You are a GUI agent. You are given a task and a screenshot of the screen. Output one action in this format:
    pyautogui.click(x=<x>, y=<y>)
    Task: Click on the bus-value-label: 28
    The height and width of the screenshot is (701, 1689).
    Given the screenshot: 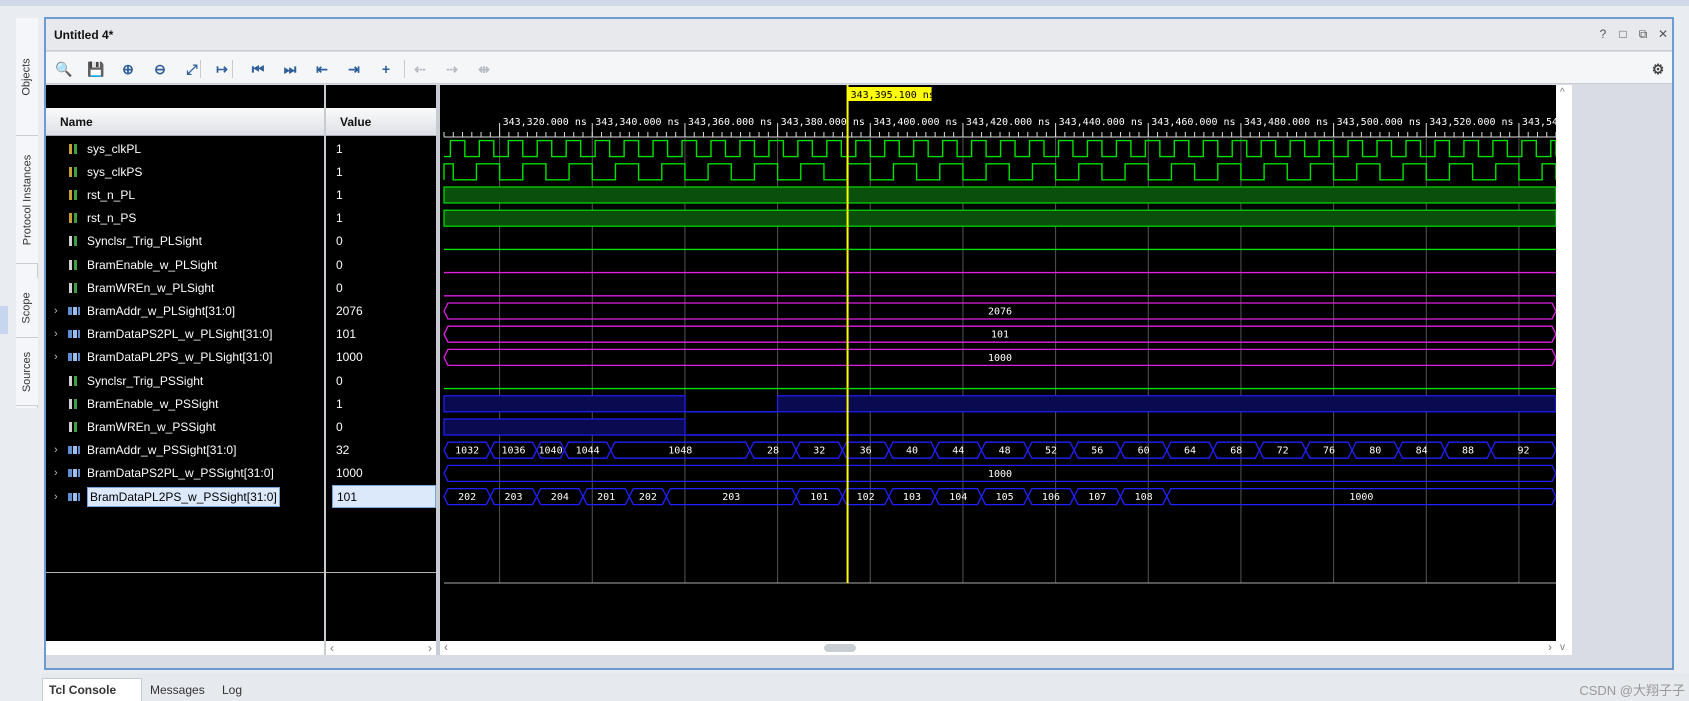 What is the action you would take?
    pyautogui.click(x=773, y=451)
    